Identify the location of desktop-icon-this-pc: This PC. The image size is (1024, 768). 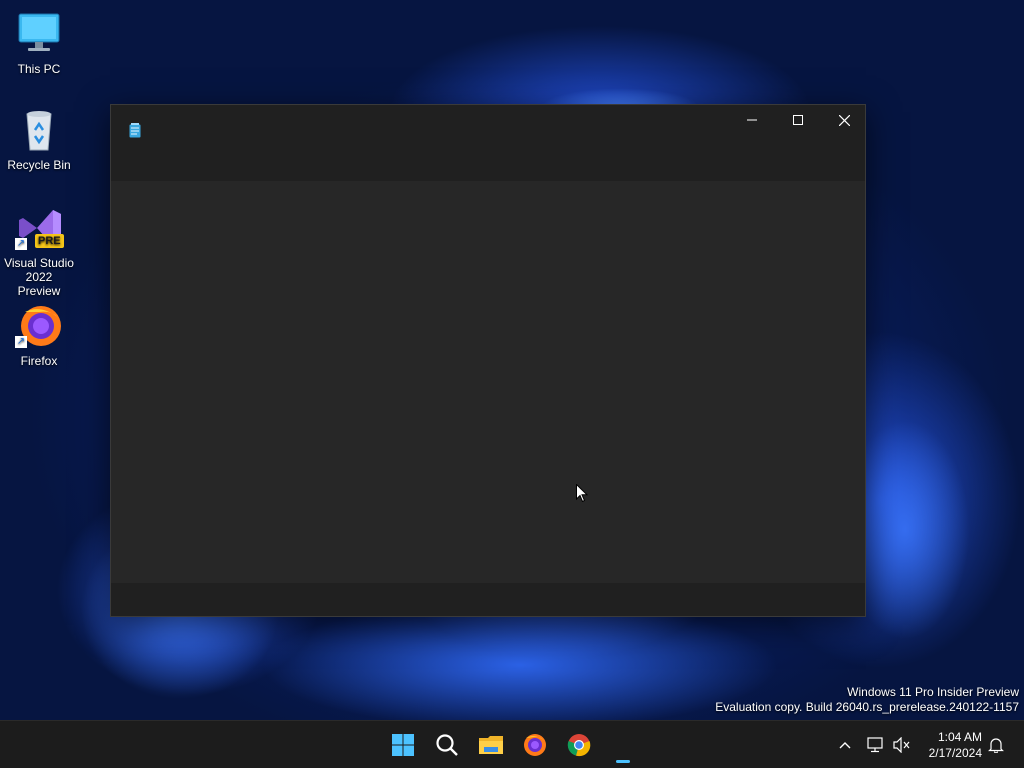
(39, 43).